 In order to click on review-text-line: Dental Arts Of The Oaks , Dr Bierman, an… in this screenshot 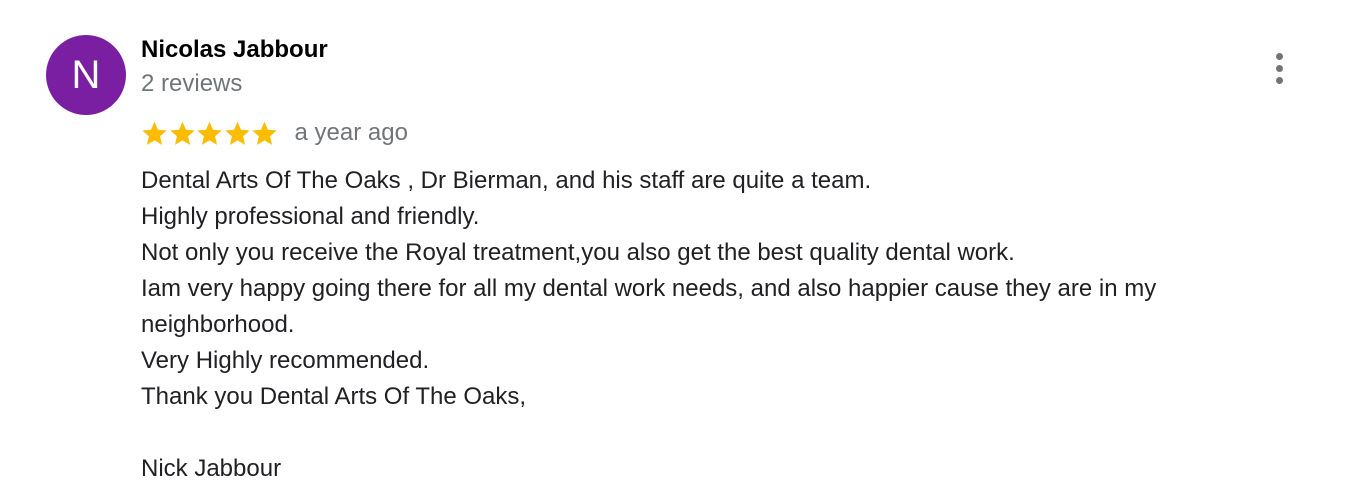, I will do `click(506, 180)`.